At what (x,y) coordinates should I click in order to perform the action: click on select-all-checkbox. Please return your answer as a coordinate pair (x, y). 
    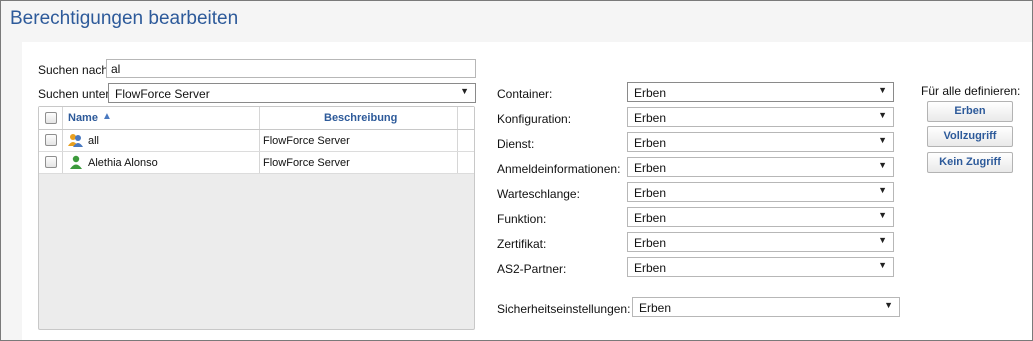
    Looking at the image, I should click on (51, 118).